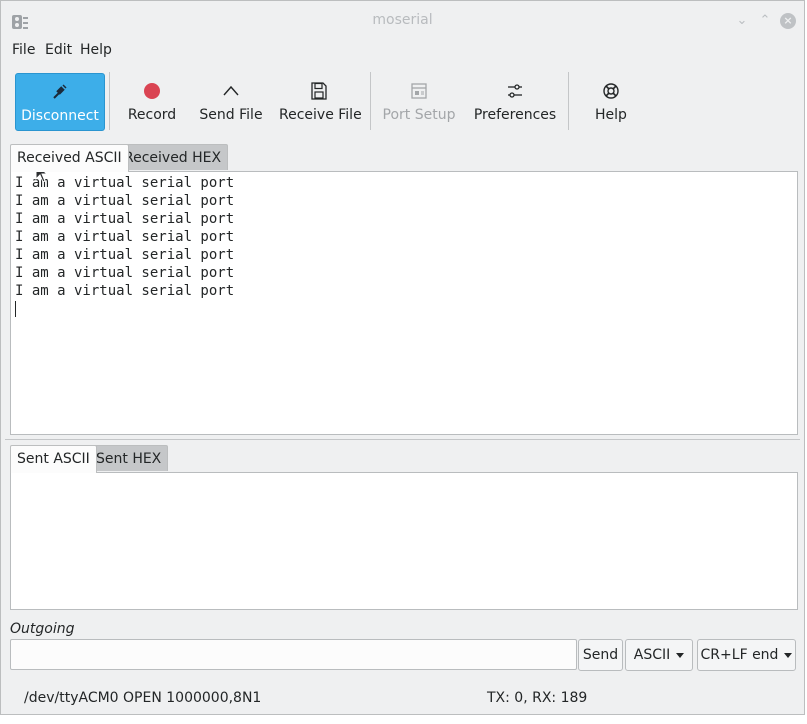 The height and width of the screenshot is (724, 807). Describe the element at coordinates (537, 698) in the screenshot. I see `status-counts: TX: 0, RX: 189` at that location.